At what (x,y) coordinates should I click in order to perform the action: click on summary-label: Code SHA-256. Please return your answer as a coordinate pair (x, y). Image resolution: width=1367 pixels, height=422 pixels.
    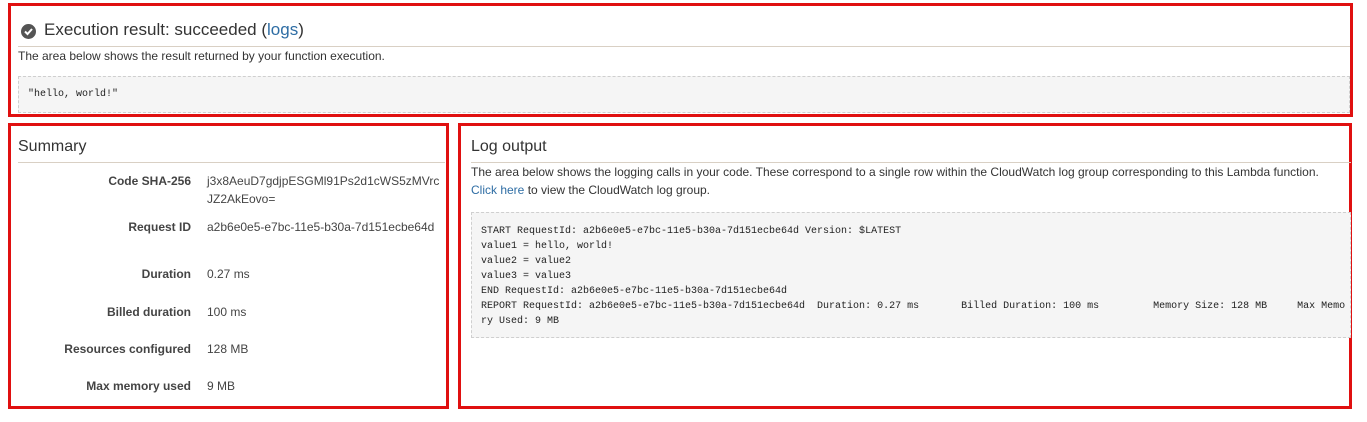
    Looking at the image, I should click on (149, 181).